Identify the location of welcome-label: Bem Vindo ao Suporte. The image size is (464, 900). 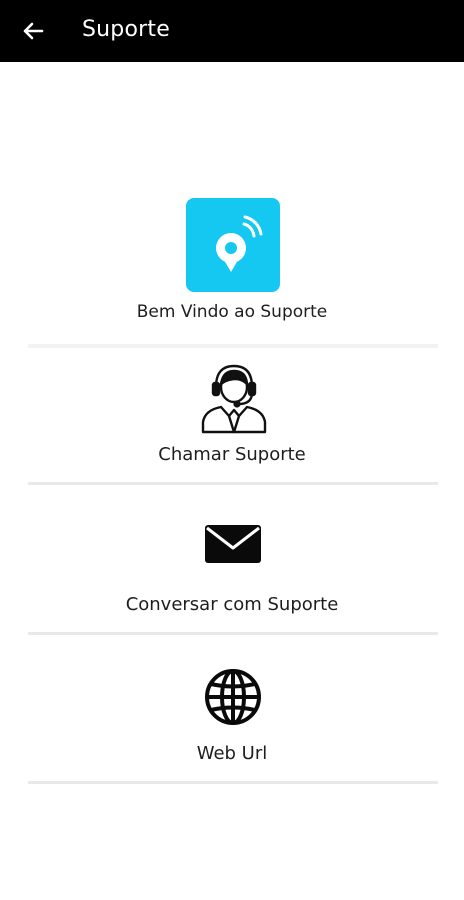
(232, 312).